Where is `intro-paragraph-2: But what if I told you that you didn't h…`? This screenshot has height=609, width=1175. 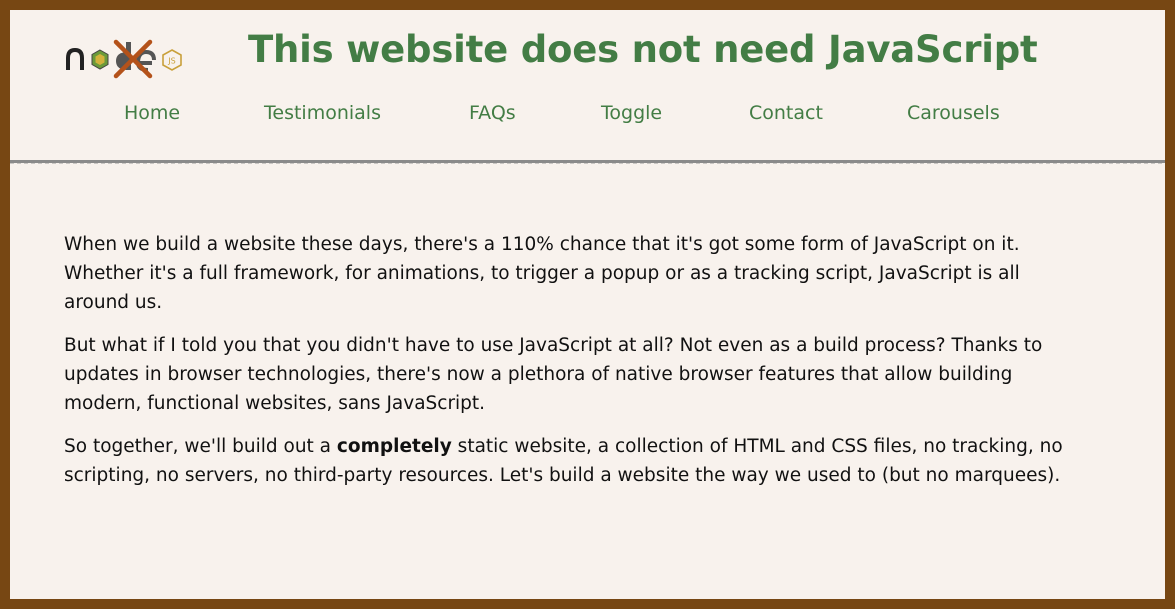 intro-paragraph-2: But what if I told you that you didn't h… is located at coordinates (553, 374).